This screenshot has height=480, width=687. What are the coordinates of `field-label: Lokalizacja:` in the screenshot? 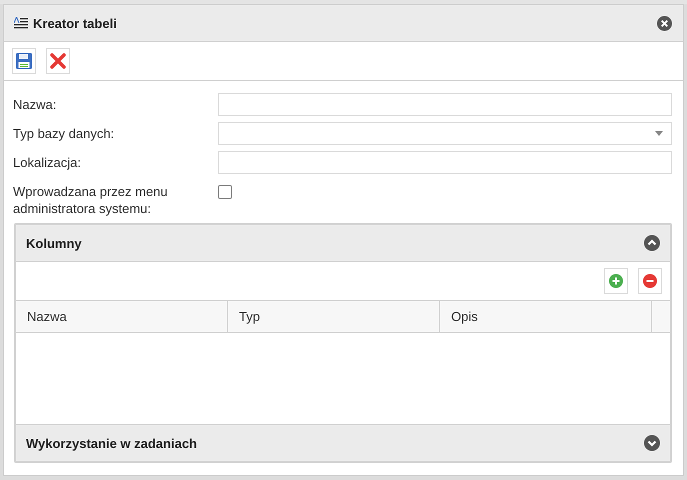 It's located at (47, 162).